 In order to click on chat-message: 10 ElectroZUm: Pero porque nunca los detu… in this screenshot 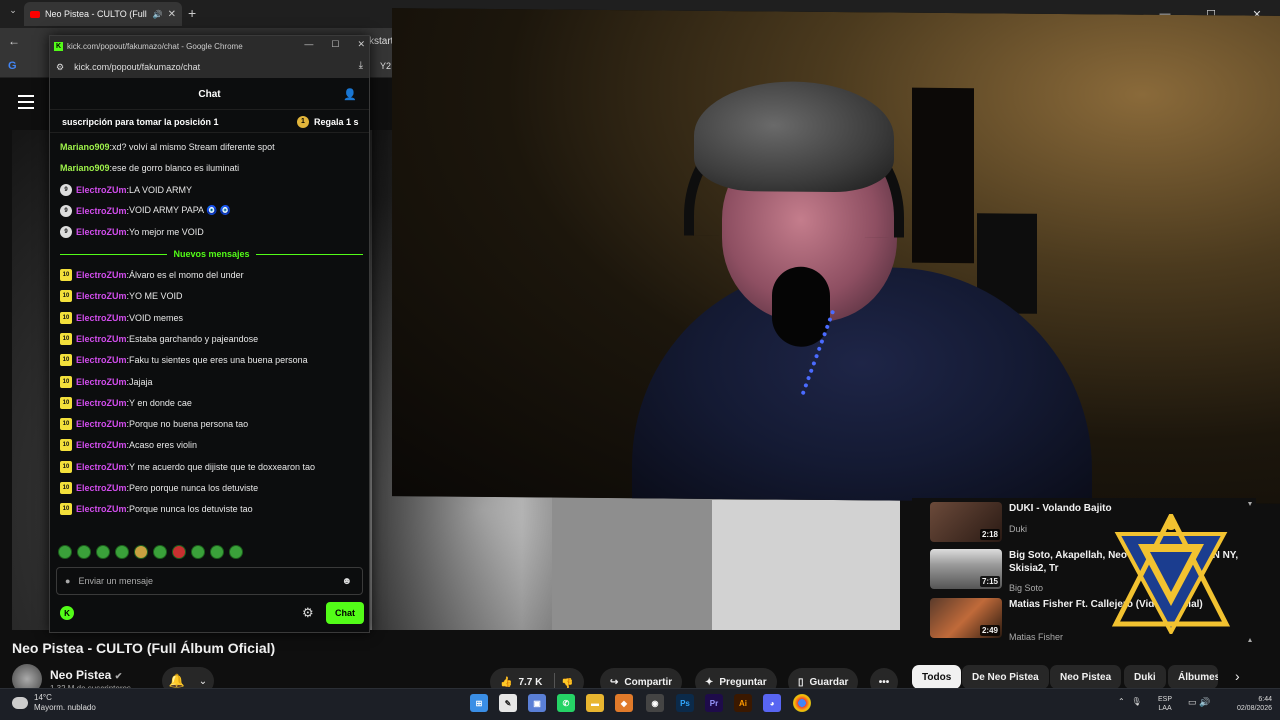, I will do `click(210, 488)`.